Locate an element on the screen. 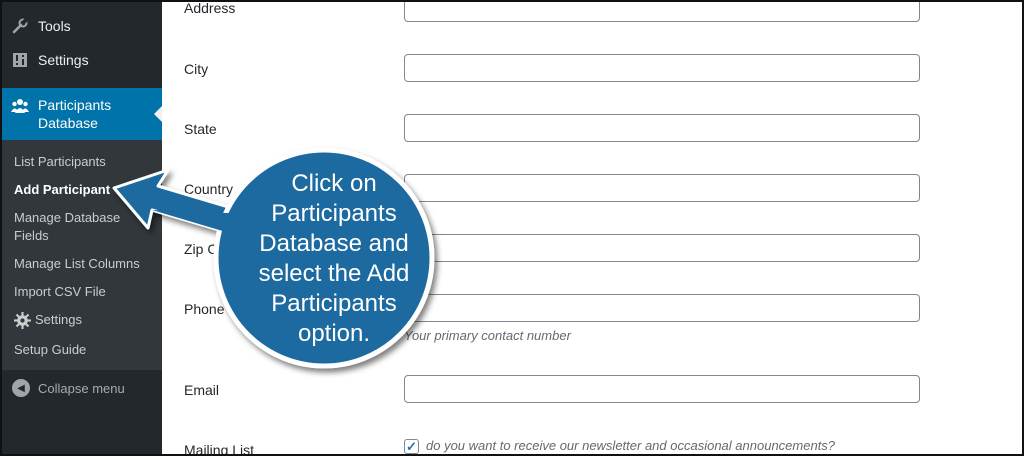  callout-line: select the Add is located at coordinates (334, 273).